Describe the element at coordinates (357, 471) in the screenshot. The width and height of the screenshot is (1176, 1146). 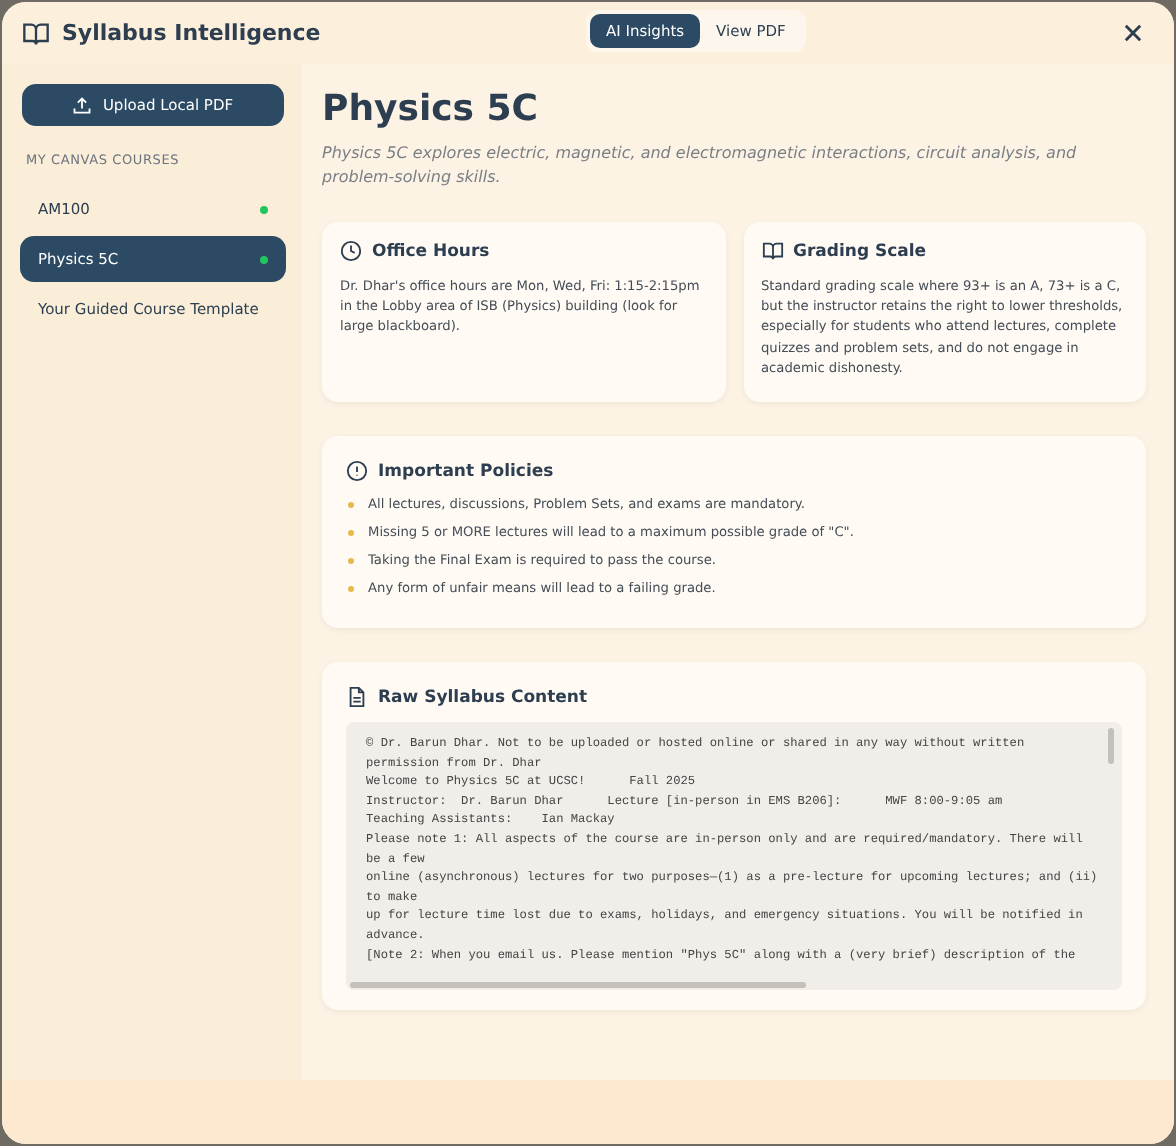
I see `alert-icon` at that location.